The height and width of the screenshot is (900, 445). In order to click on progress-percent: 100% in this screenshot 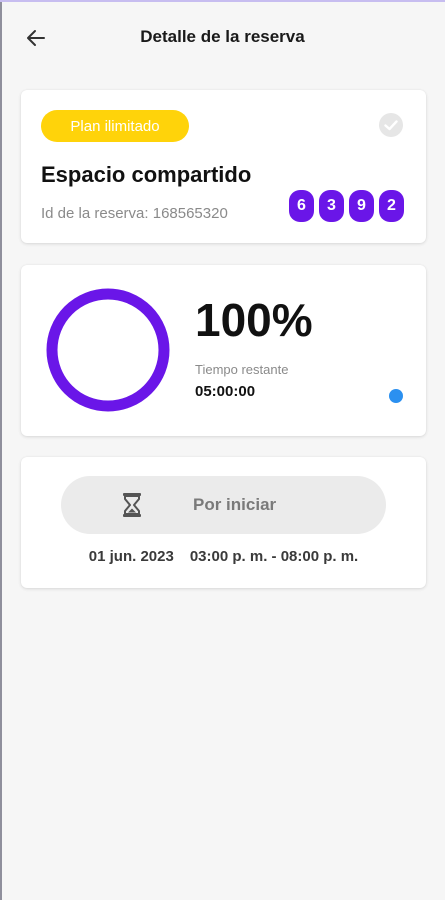, I will do `click(254, 320)`.